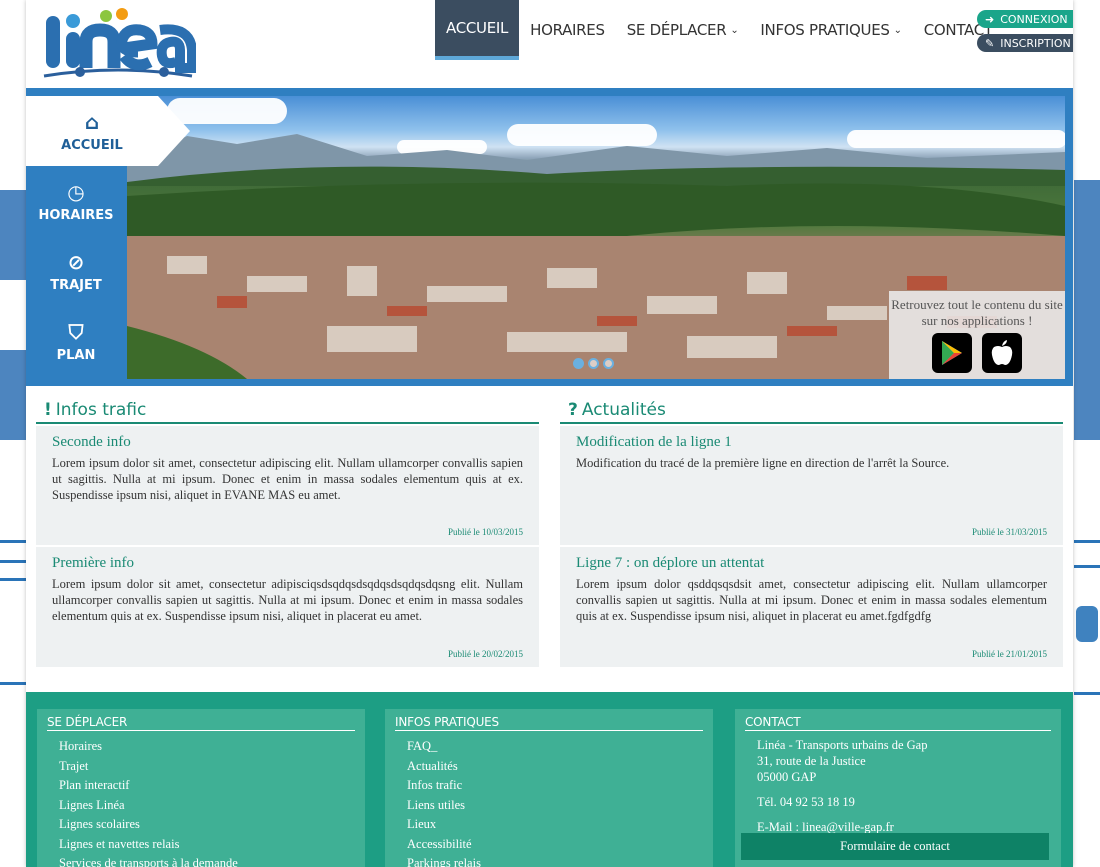  Describe the element at coordinates (825, 30) in the screenshot. I see `nav-label: INFOS PRATIQUES` at that location.